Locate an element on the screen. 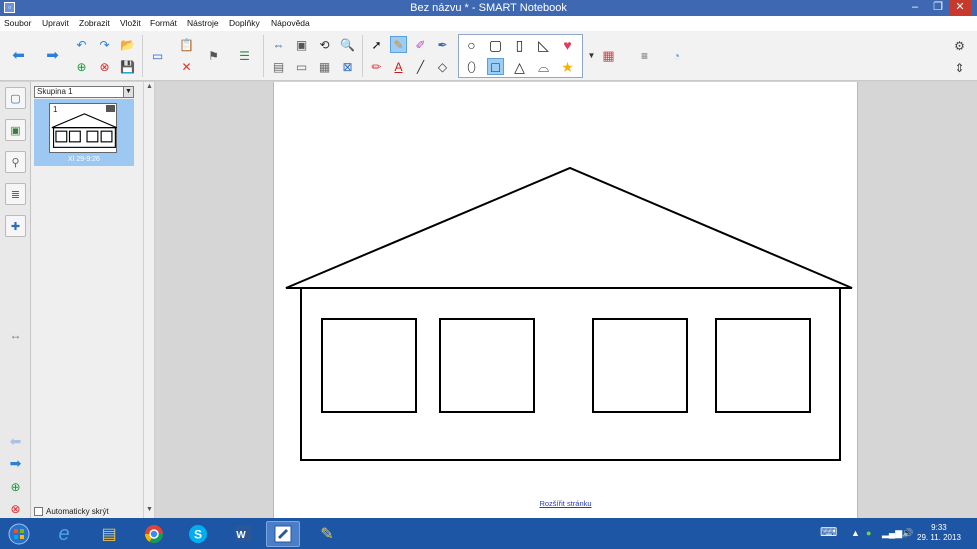  group-select: Skupina 1 ▼ is located at coordinates (84, 92).